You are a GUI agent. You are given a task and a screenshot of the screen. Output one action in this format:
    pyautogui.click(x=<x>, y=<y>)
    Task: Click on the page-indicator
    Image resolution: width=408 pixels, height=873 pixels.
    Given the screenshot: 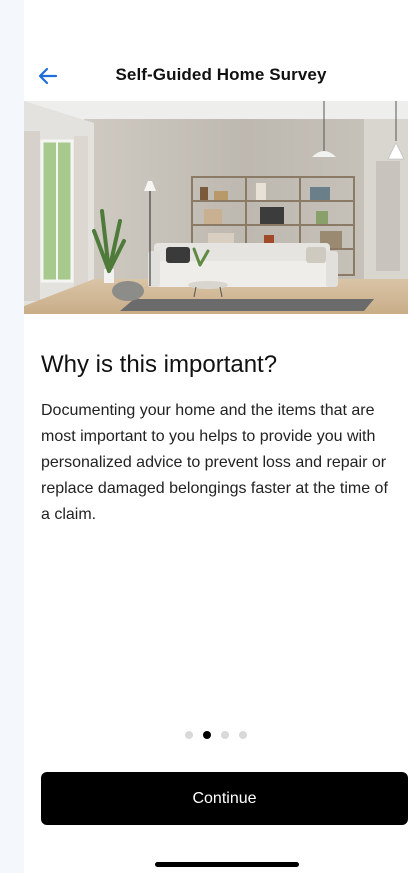 What is the action you would take?
    pyautogui.click(x=216, y=736)
    